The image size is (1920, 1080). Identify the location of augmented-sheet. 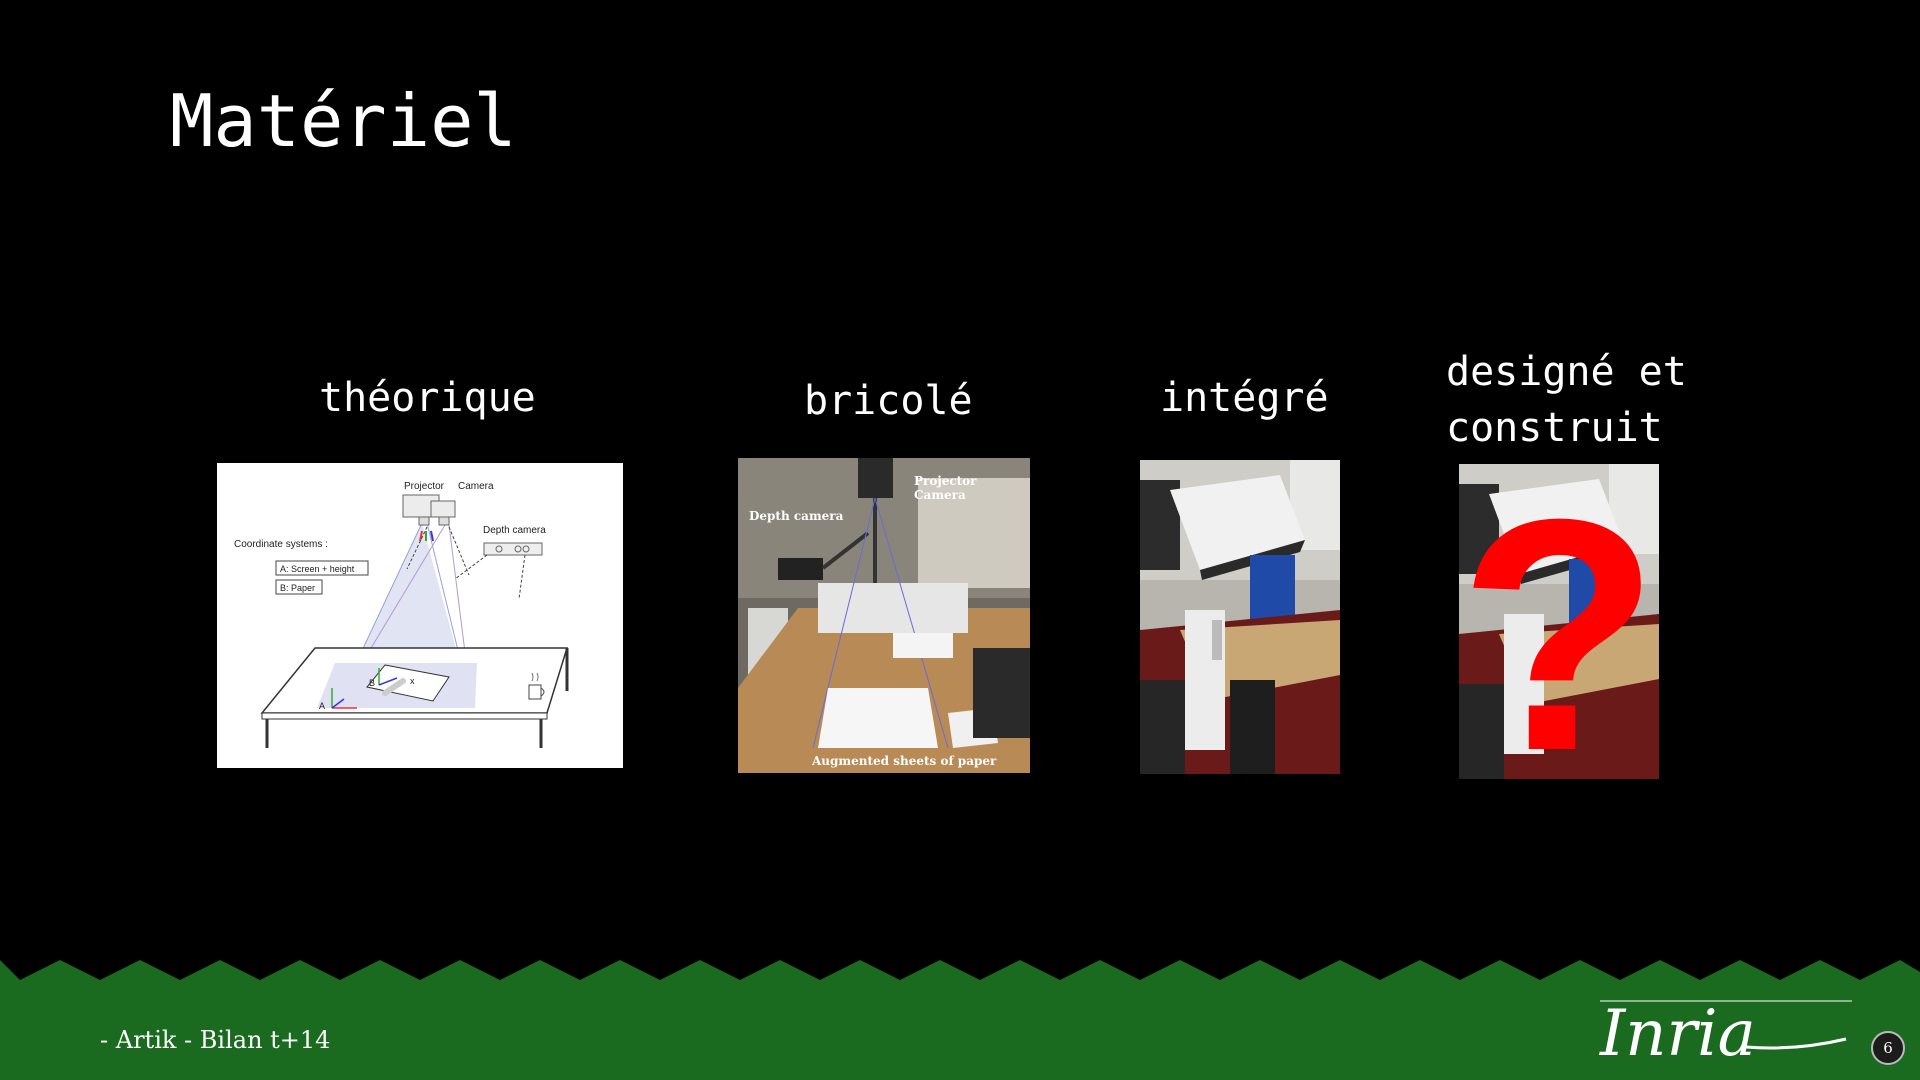
(878, 718).